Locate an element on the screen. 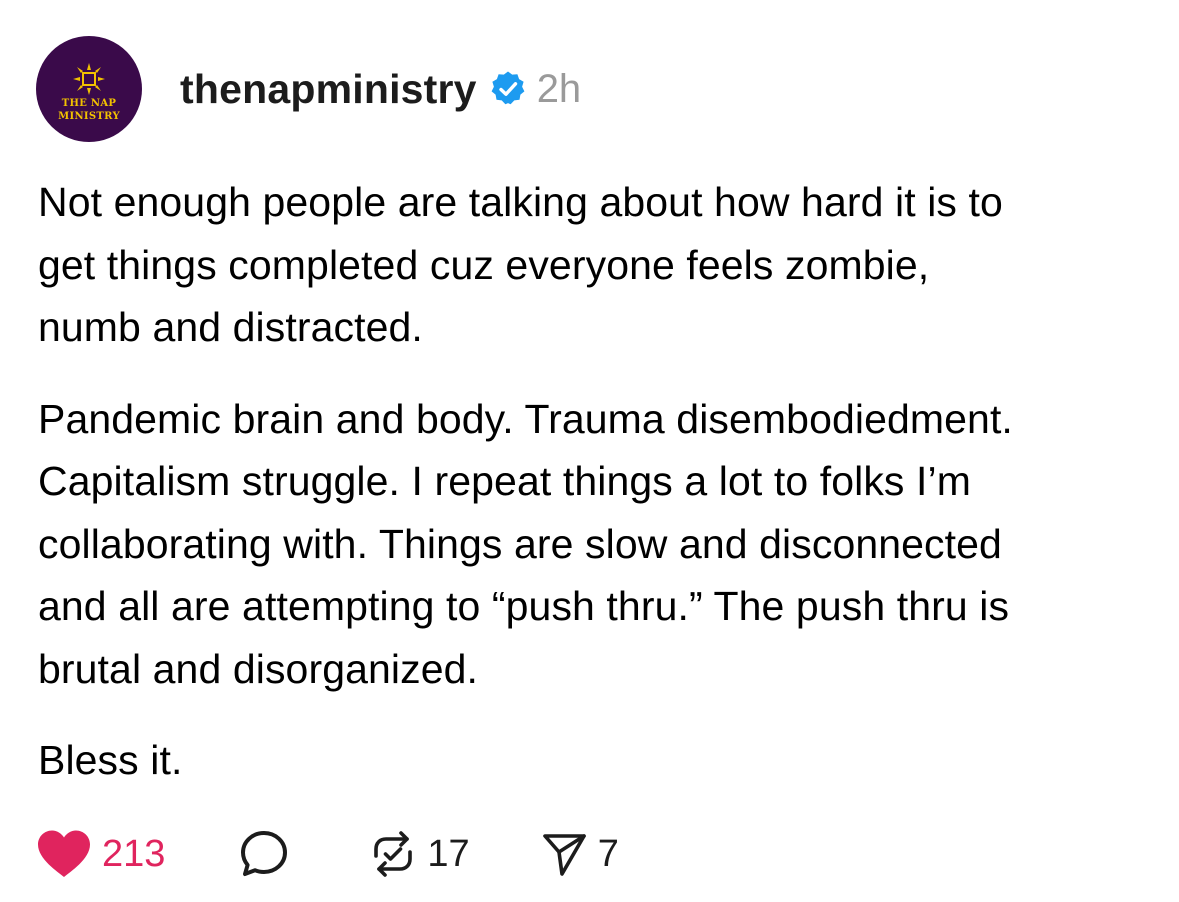 This screenshot has width=1179, height=902. post-timestamp: 2h is located at coordinates (559, 88).